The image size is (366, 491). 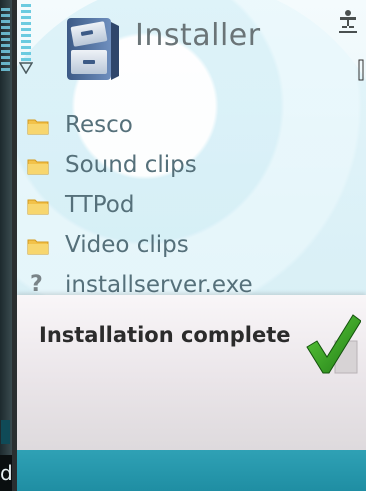 What do you see at coordinates (191, 206) in the screenshot?
I see `list-item-ttpod: TTPod` at bounding box center [191, 206].